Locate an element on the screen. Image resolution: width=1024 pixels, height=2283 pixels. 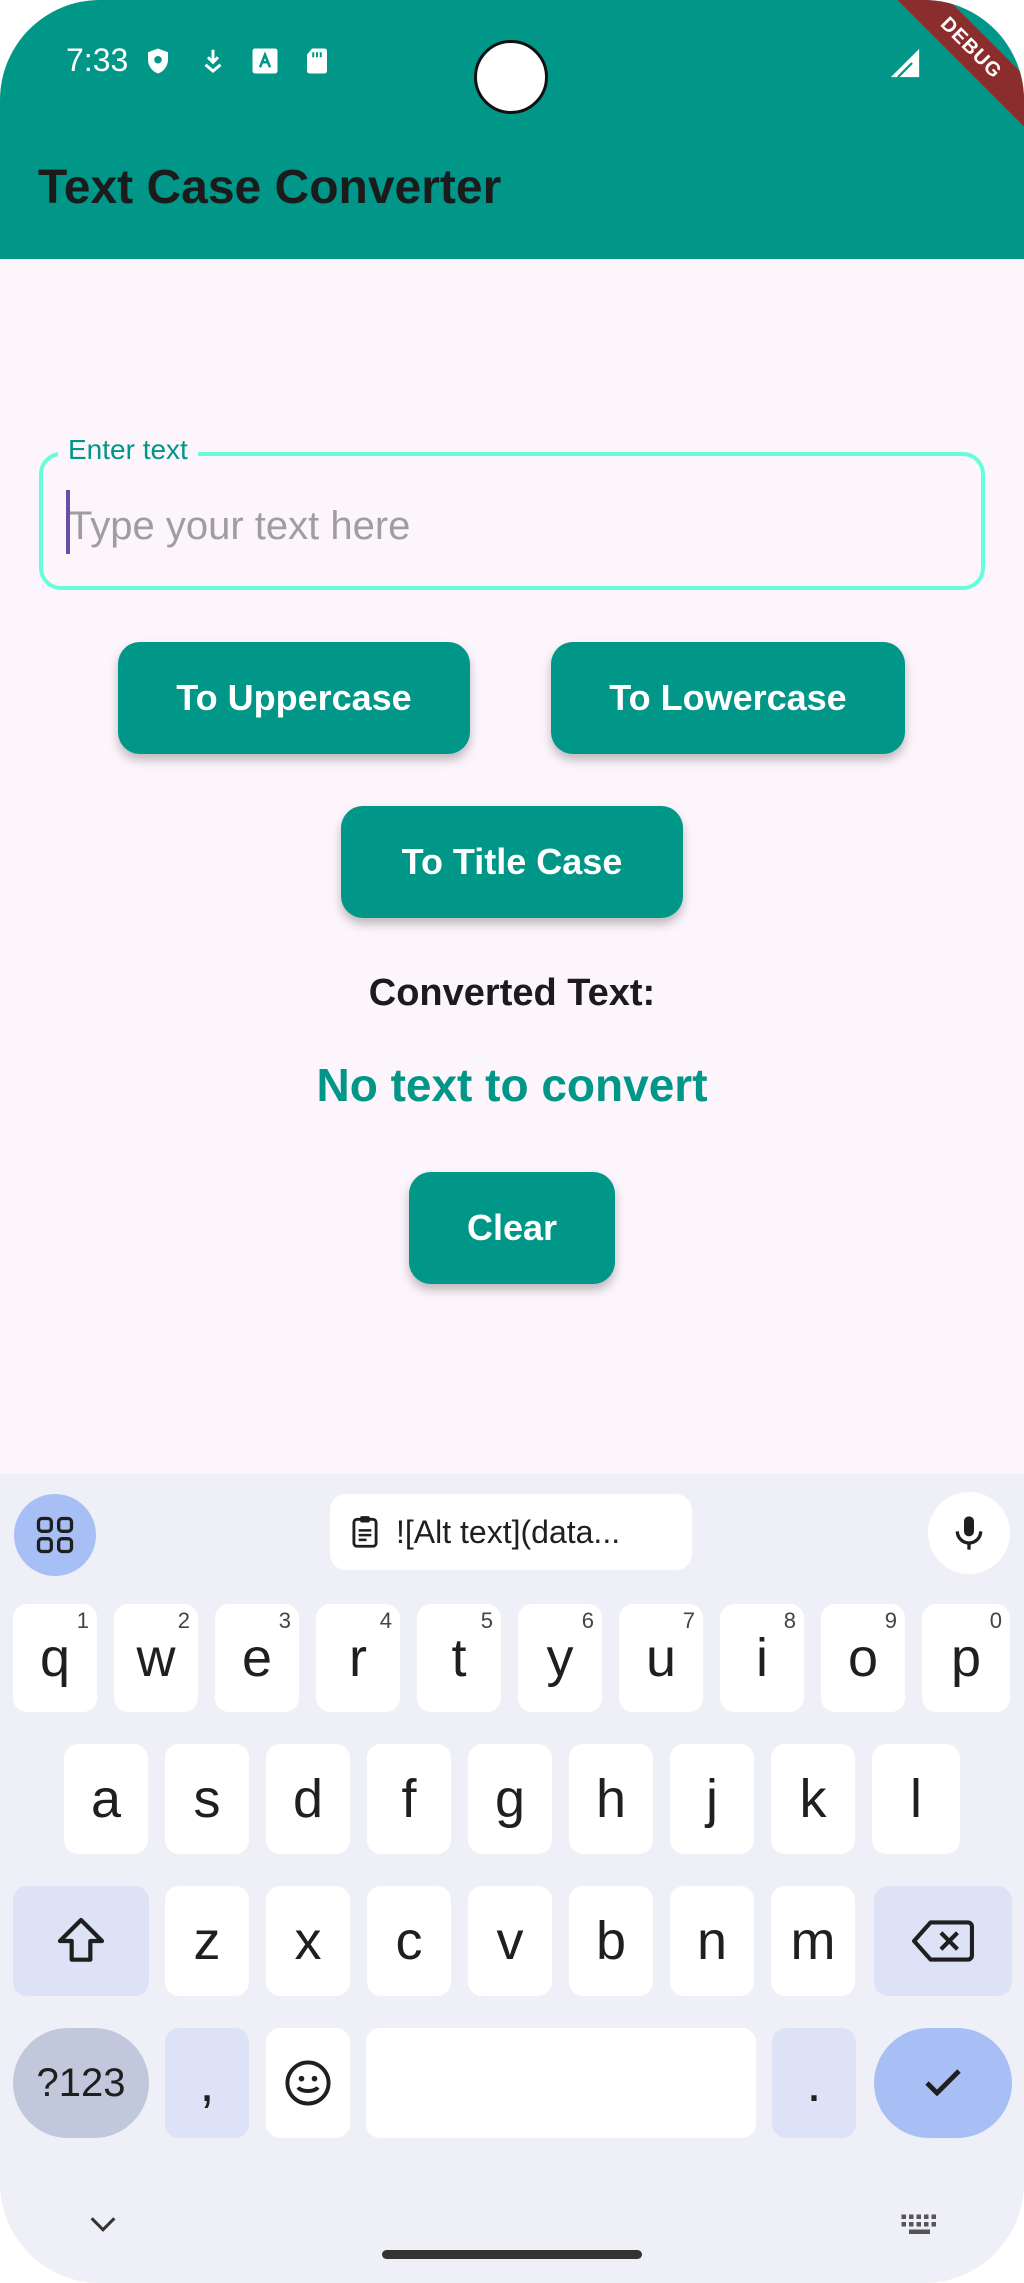
converted-text-value: No text to convert is located at coordinates (512, 1085).